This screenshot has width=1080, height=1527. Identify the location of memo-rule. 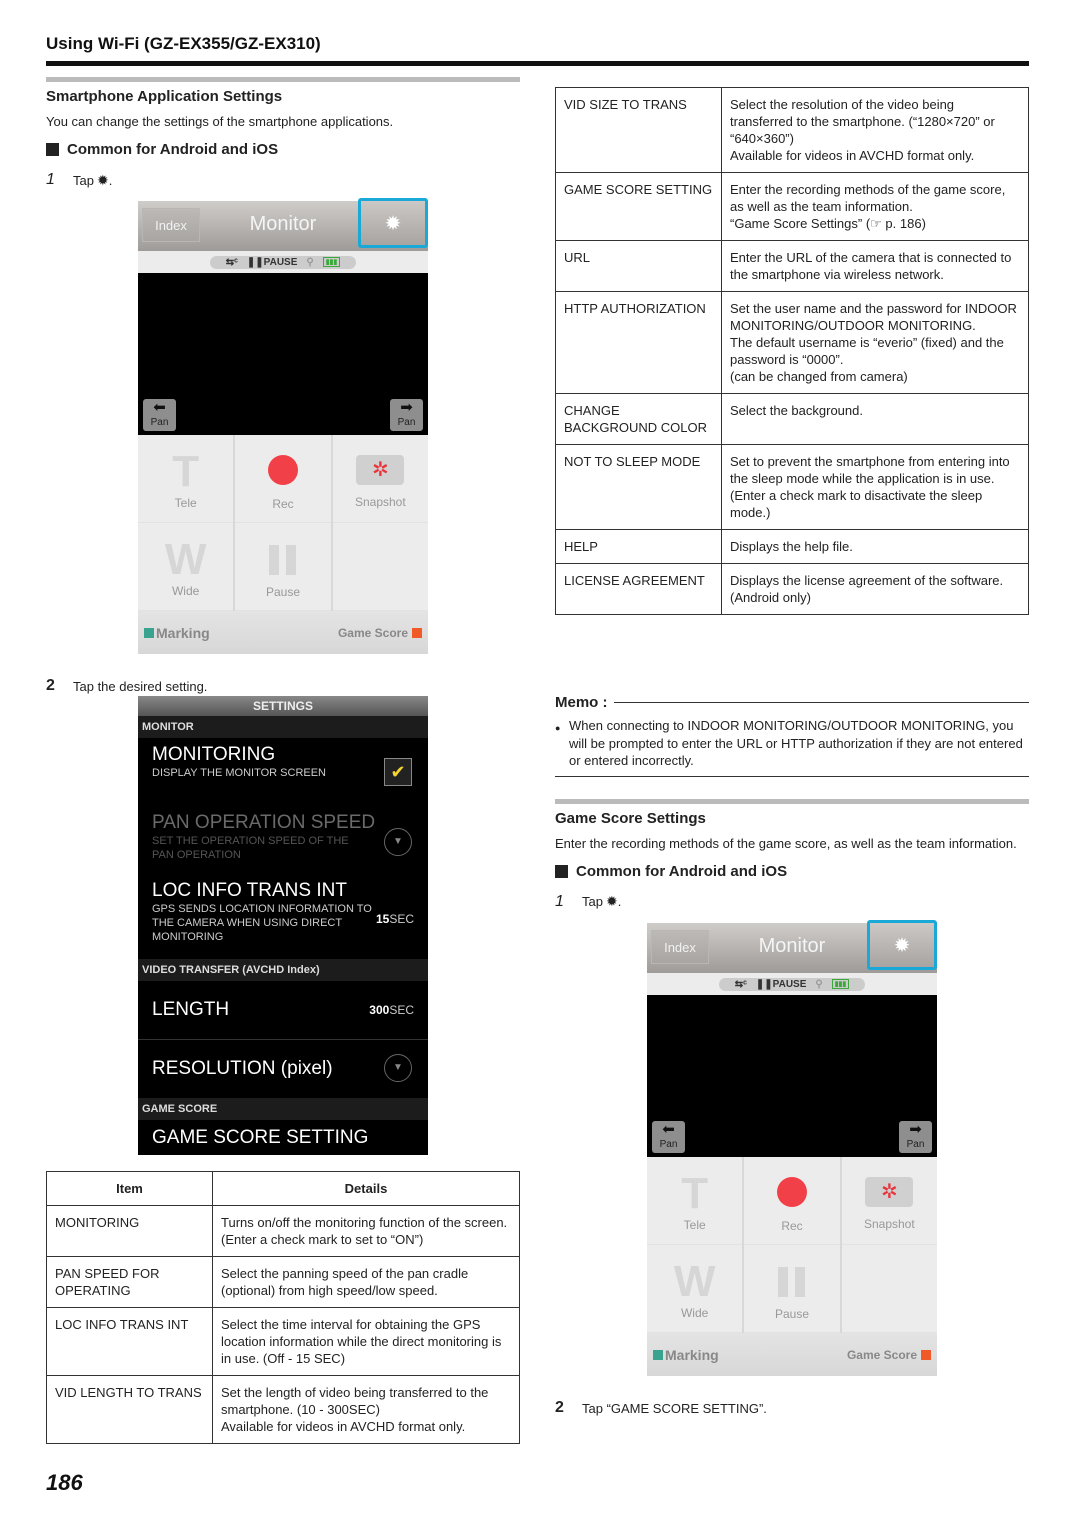
(821, 702).